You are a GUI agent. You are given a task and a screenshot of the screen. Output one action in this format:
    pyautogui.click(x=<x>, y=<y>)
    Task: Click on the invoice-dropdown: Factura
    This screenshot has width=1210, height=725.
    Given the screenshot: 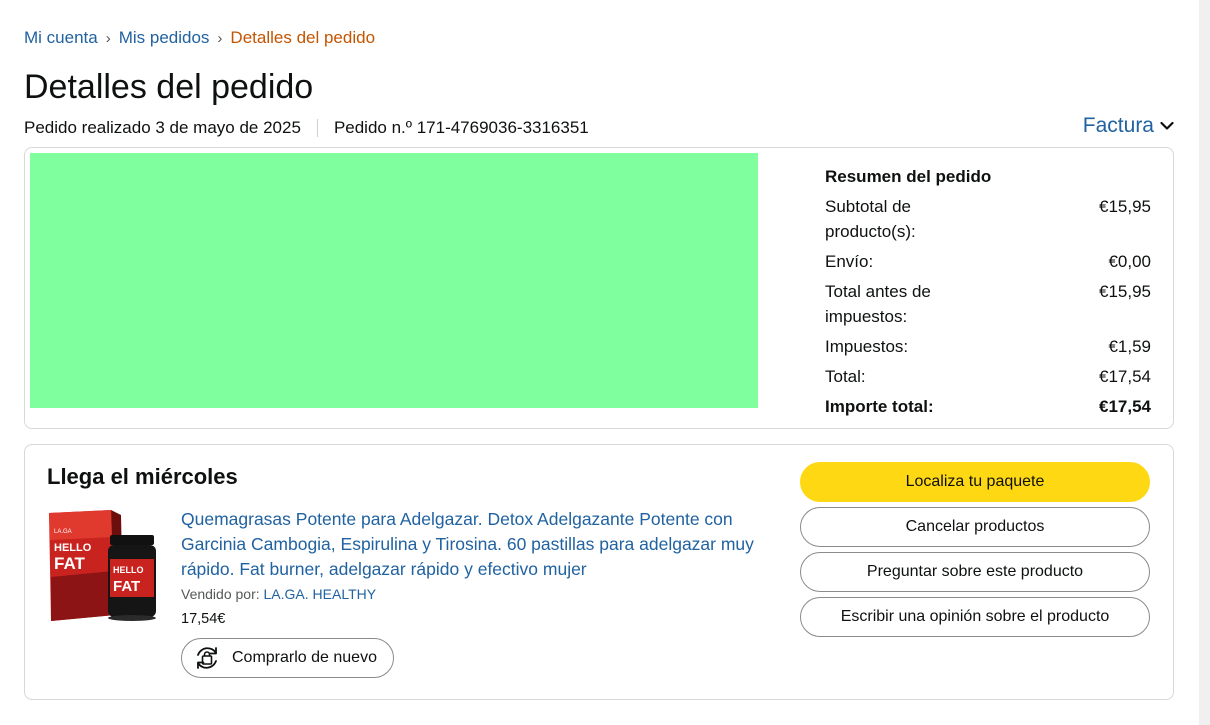 What is the action you would take?
    pyautogui.click(x=1128, y=126)
    